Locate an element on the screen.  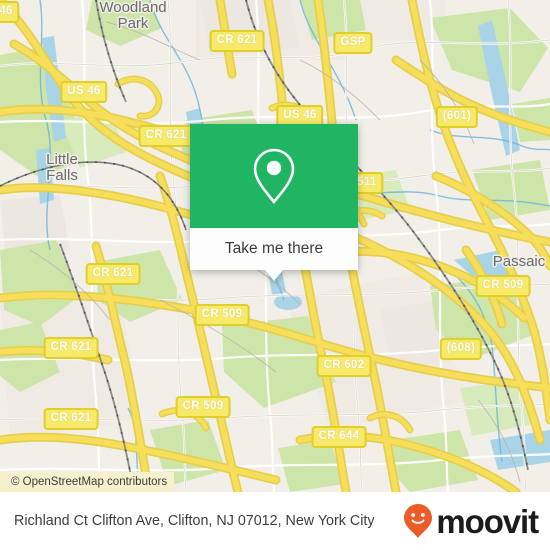
road-shield: GSP is located at coordinates (353, 43).